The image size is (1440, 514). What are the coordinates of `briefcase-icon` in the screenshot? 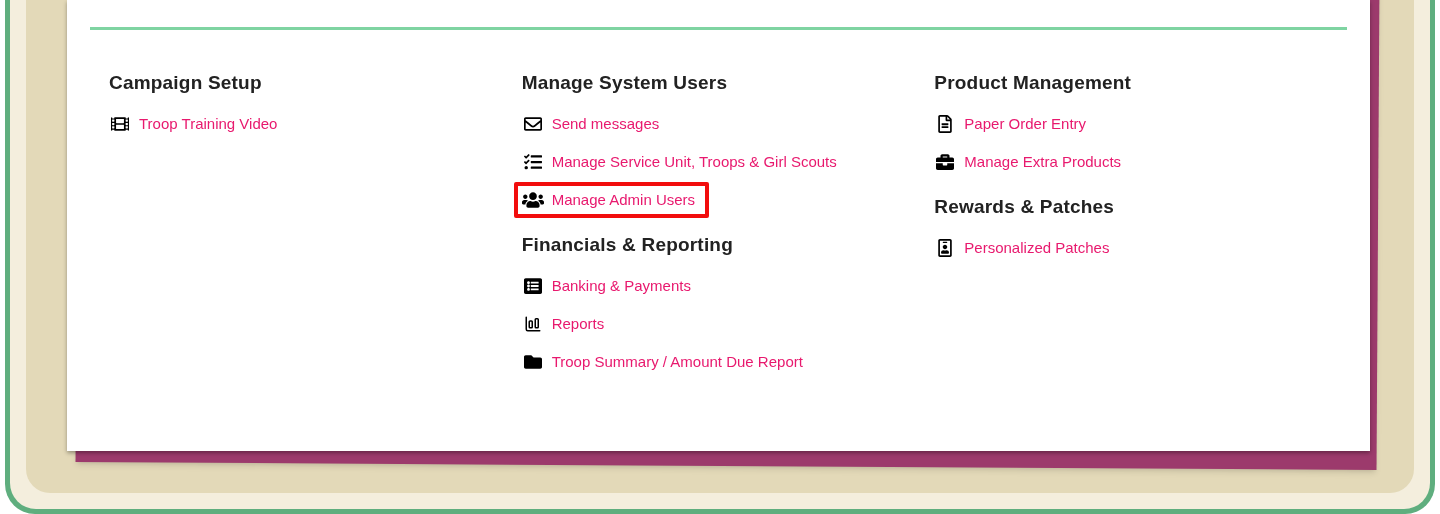 It's located at (945, 162).